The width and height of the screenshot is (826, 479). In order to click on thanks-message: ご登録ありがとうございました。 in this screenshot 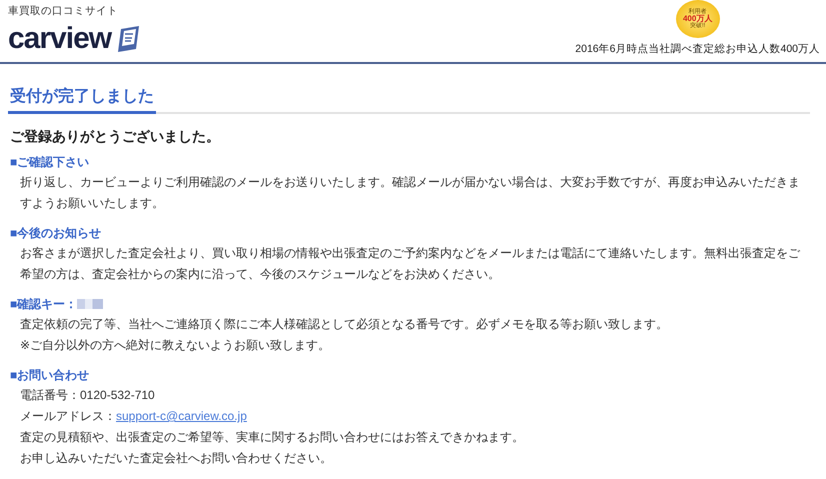, I will do `click(115, 136)`.